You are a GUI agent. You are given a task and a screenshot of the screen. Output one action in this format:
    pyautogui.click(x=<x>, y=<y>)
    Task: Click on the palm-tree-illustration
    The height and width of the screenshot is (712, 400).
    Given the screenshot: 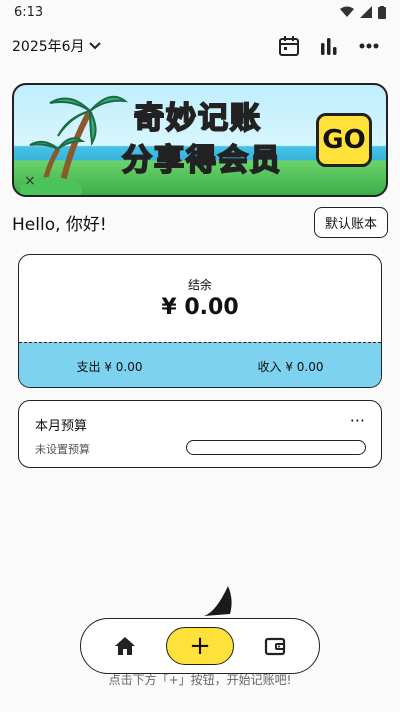 What is the action you would take?
    pyautogui.click(x=74, y=145)
    